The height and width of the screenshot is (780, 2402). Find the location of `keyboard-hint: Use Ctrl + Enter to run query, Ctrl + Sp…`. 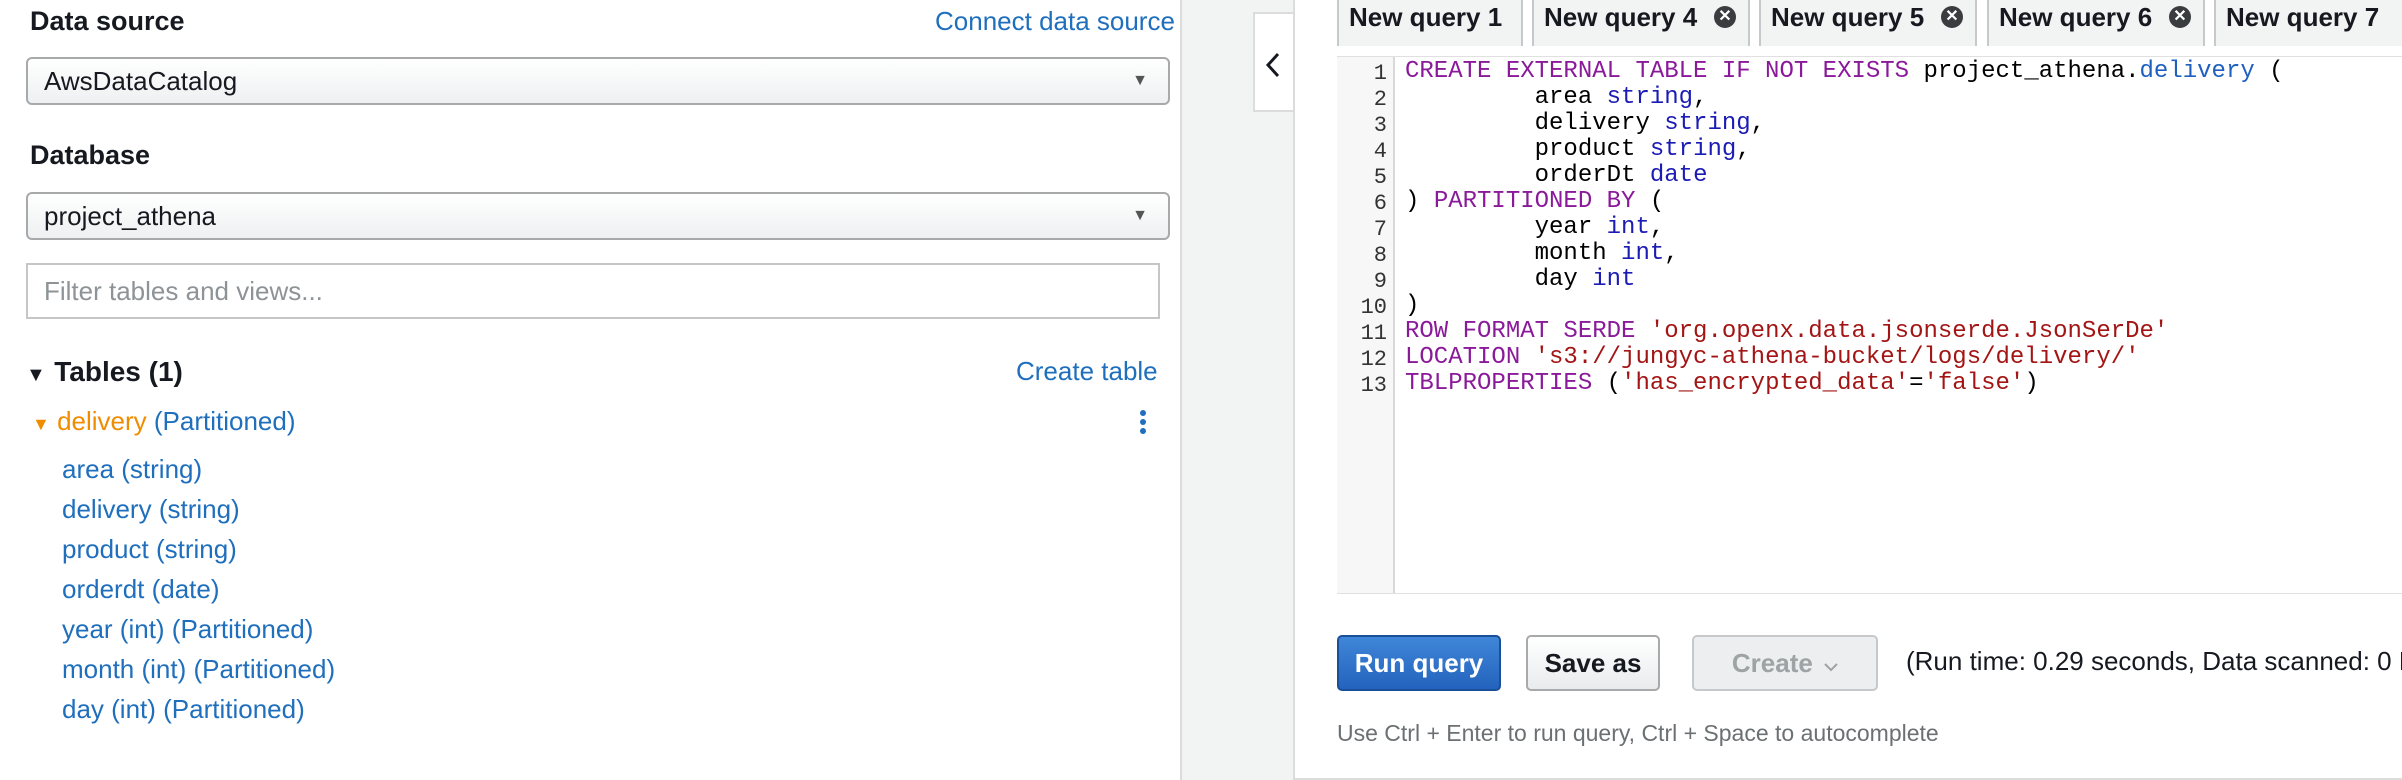

keyboard-hint: Use Ctrl + Enter to run query, Ctrl + Sp… is located at coordinates (1638, 733).